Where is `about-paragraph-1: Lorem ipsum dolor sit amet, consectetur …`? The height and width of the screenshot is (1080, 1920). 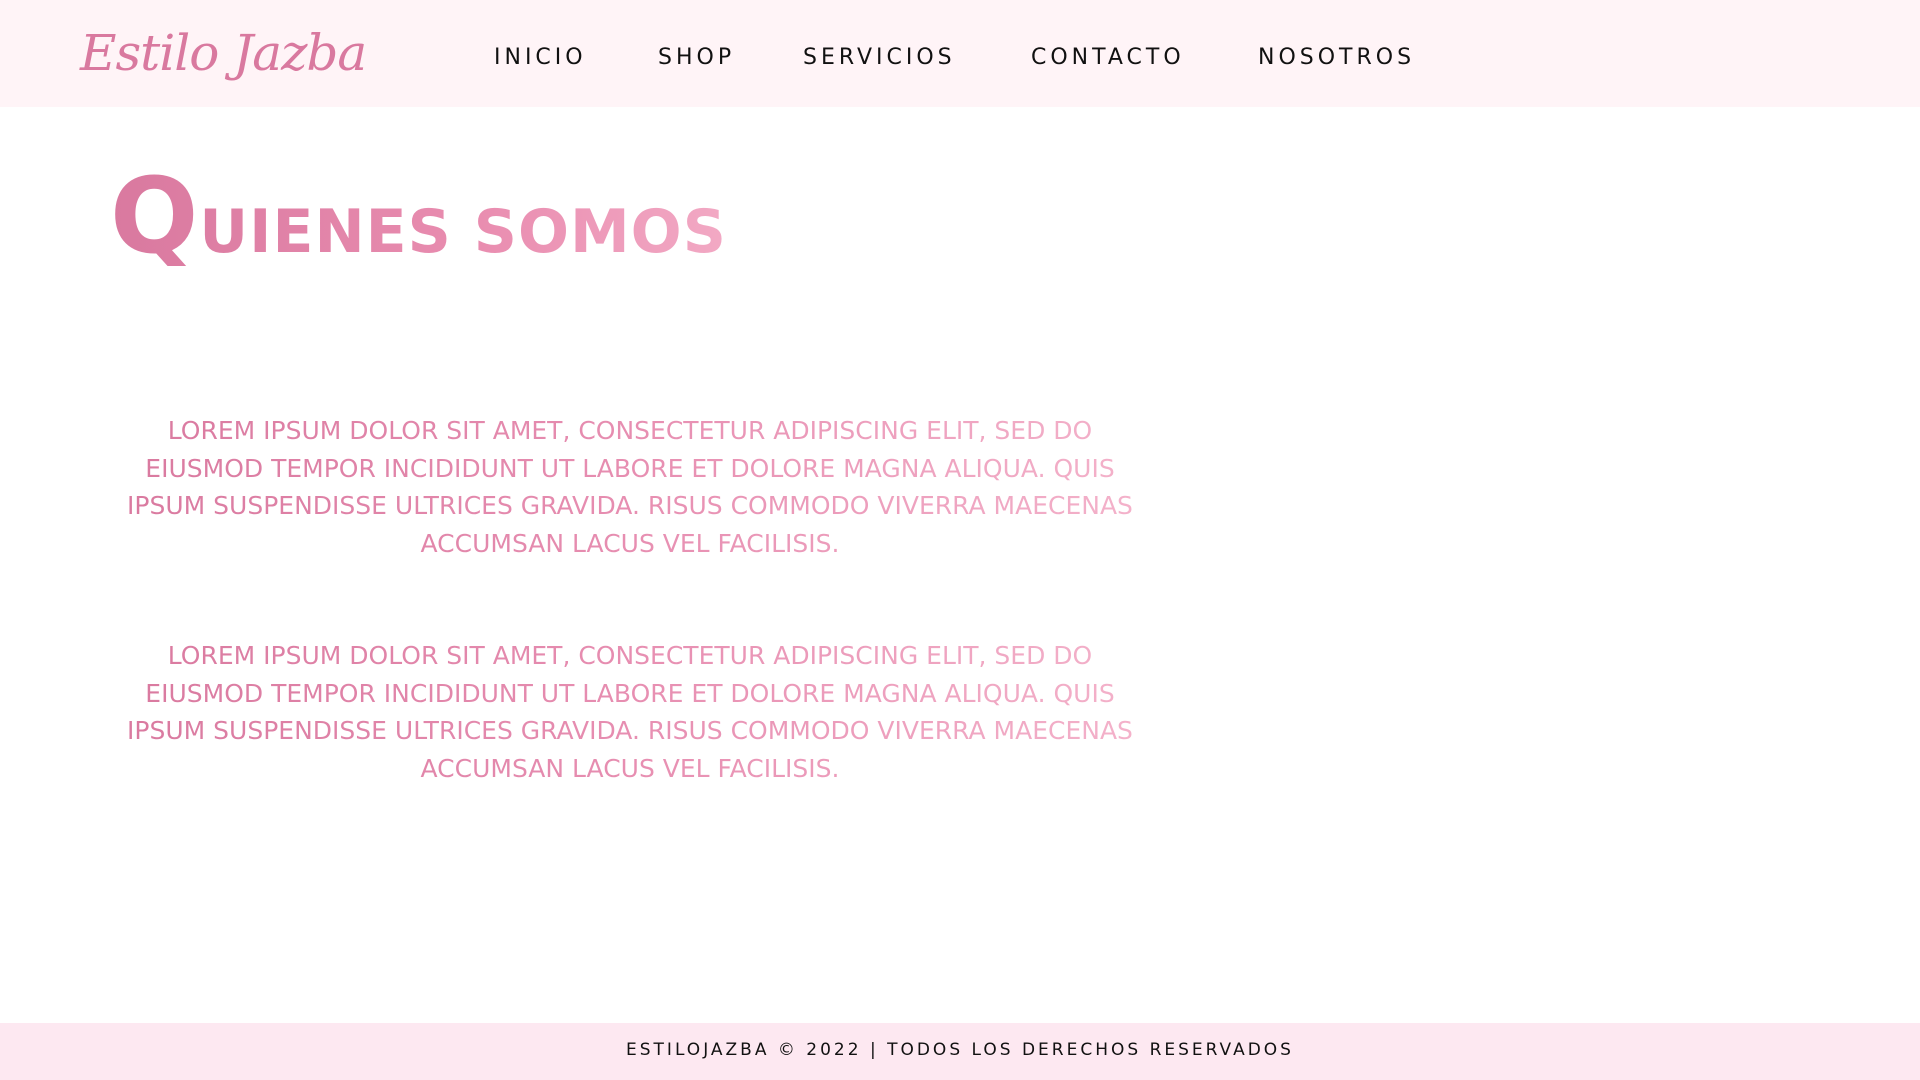 about-paragraph-1: Lorem ipsum dolor sit amet, consectetur … is located at coordinates (630, 487).